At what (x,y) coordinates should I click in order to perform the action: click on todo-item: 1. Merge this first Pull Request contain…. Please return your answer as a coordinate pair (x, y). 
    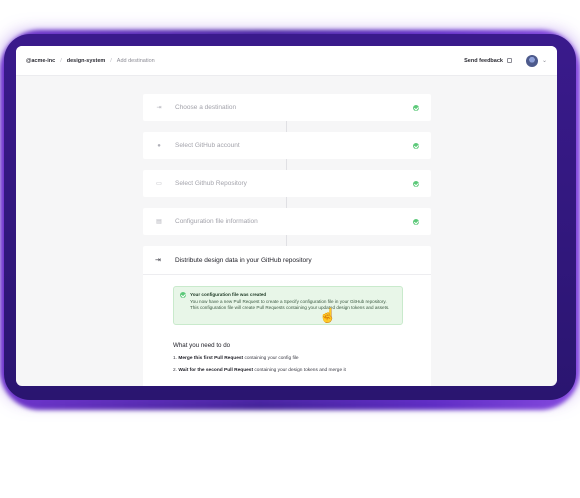
    Looking at the image, I should click on (236, 358).